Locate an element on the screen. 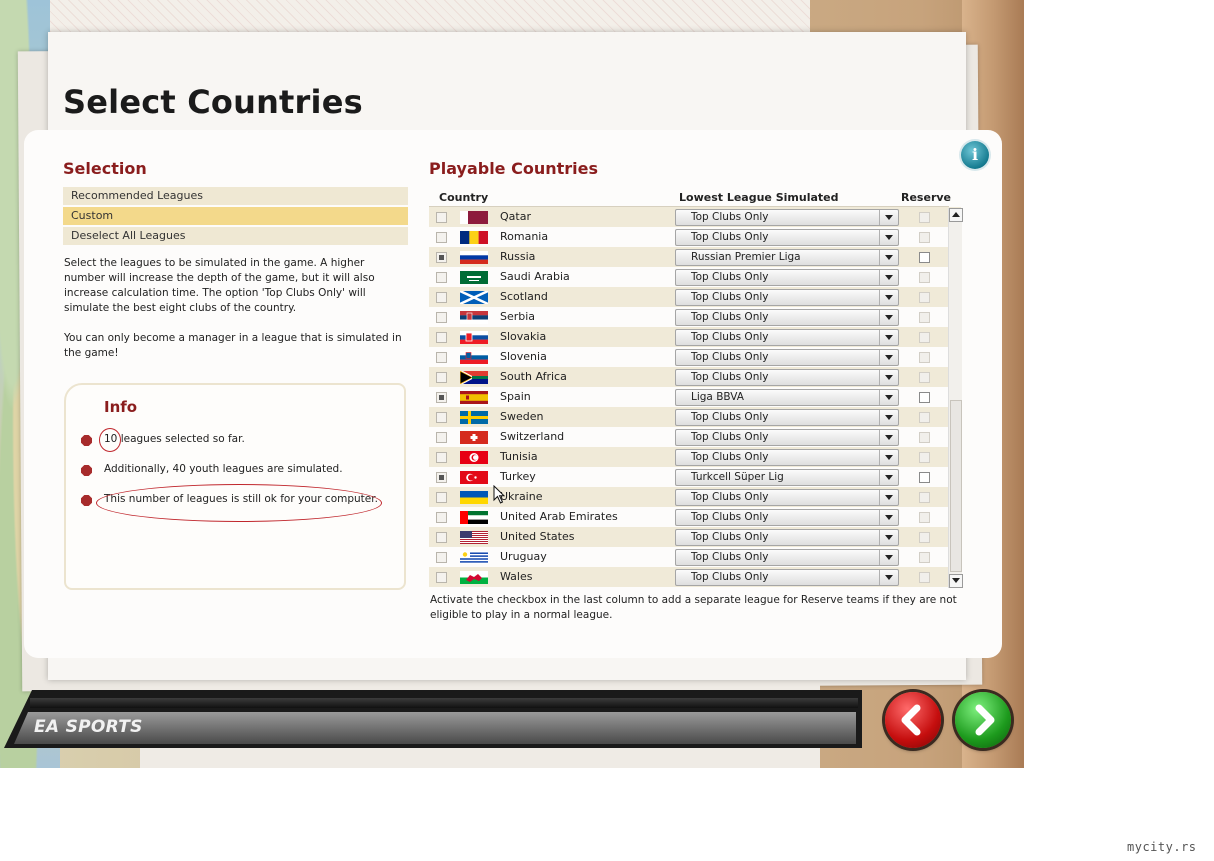 The image size is (1214, 861). country-row: Wales Top Clubs Only is located at coordinates (695, 577).